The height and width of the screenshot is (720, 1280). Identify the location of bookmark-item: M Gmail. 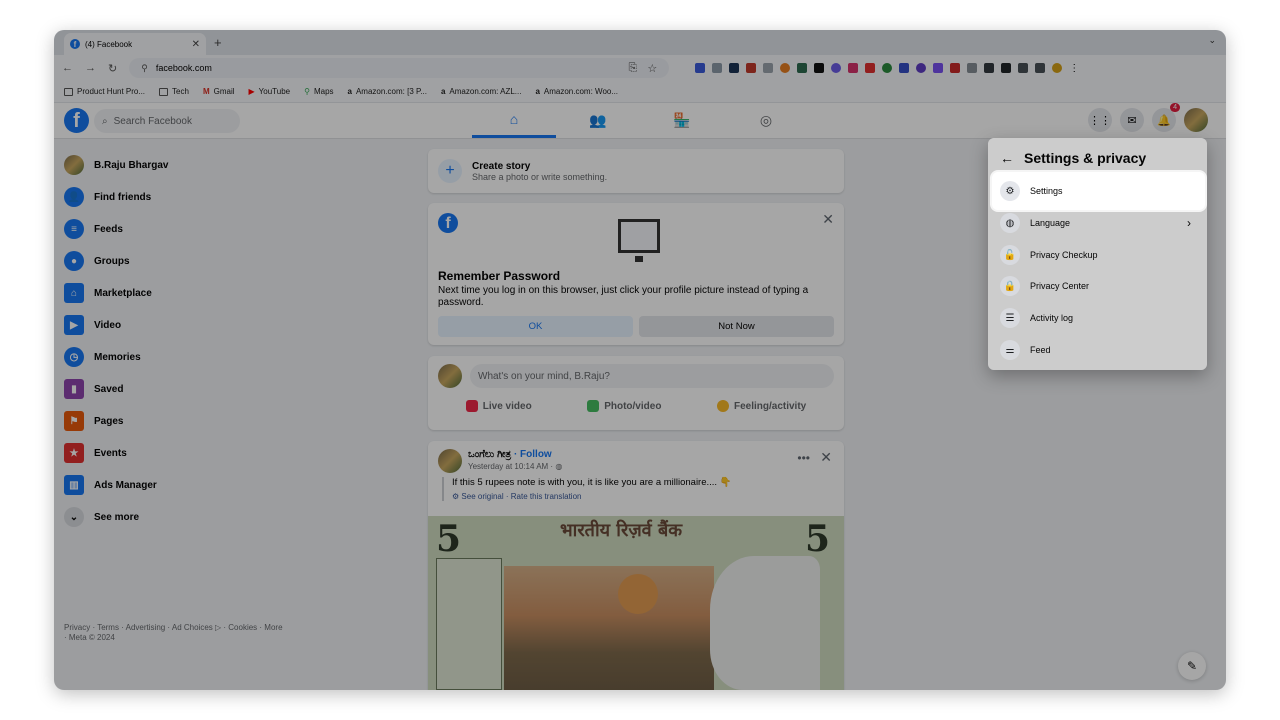
(219, 91).